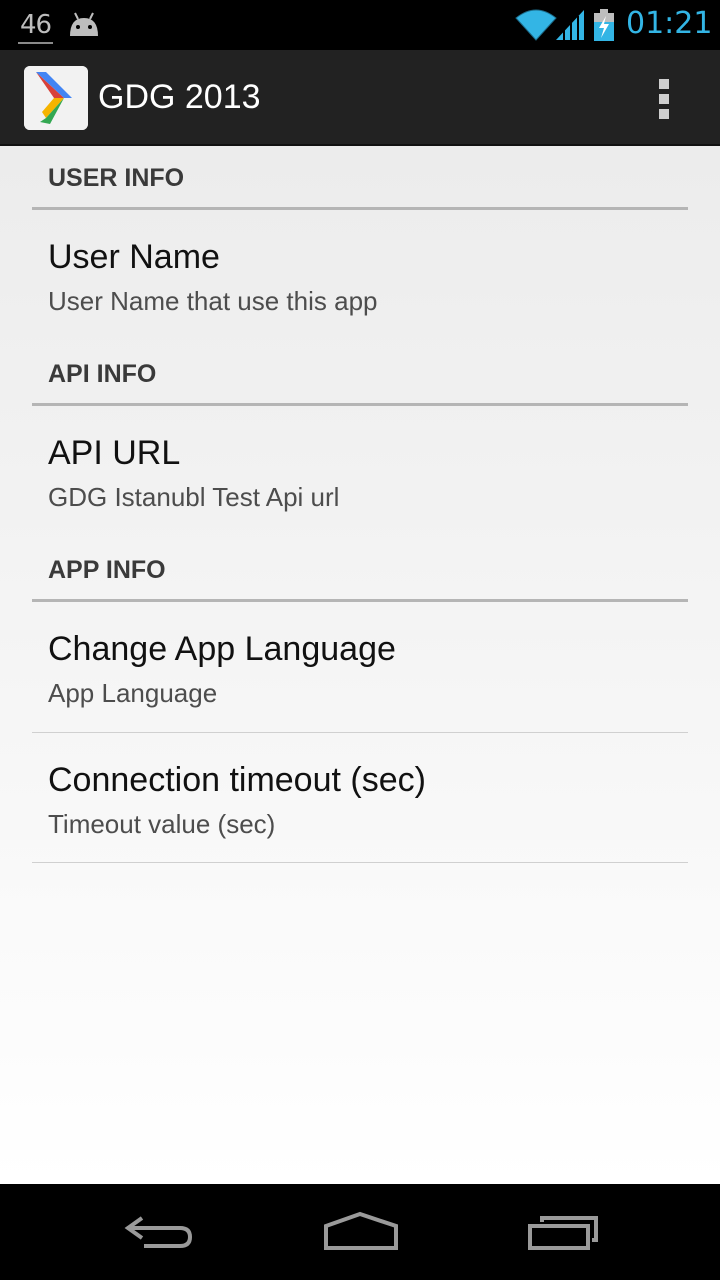 This screenshot has width=720, height=1280. What do you see at coordinates (360, 276) in the screenshot?
I see `pref-user-name: User Name User Name that use this app` at bounding box center [360, 276].